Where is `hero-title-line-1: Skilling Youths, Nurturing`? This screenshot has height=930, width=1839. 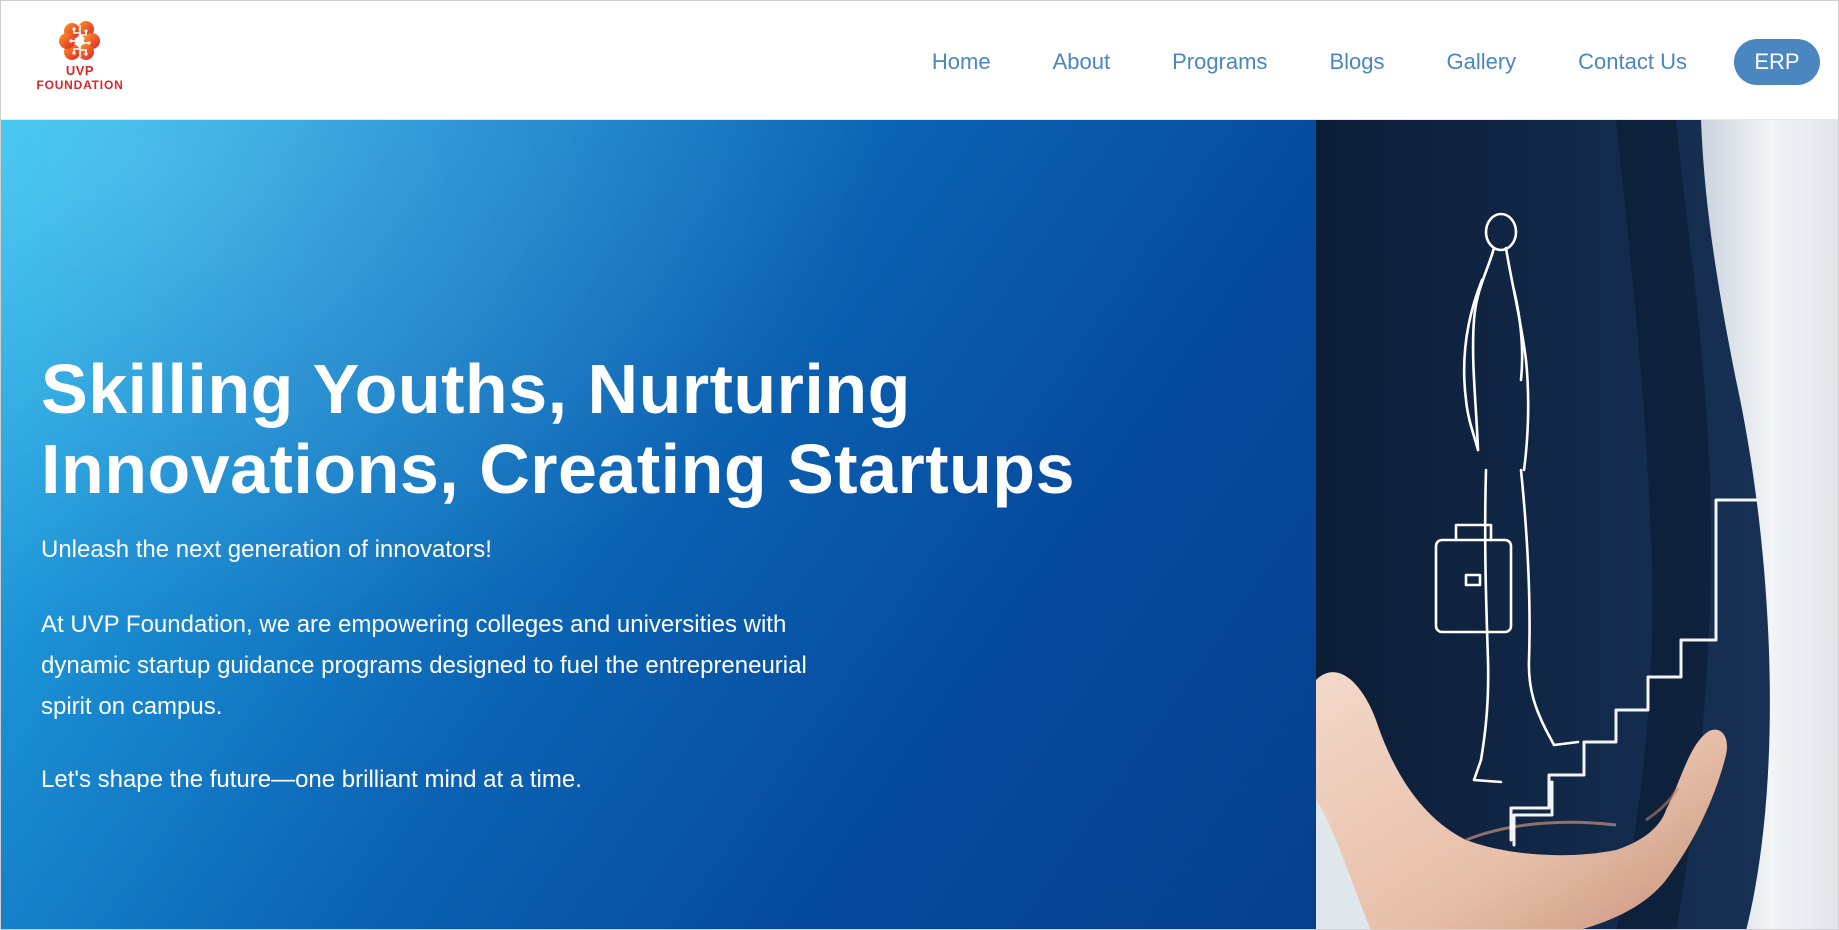
hero-title-line-1: Skilling Youths, Nurturing is located at coordinates (476, 389).